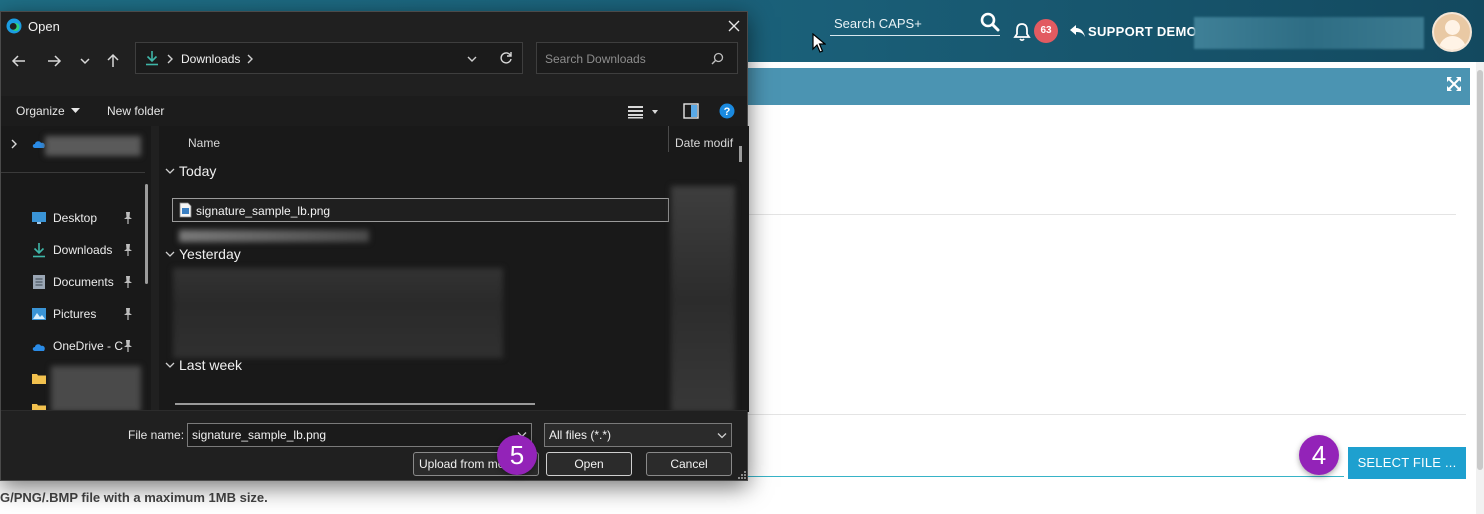 The image size is (1484, 514). Describe the element at coordinates (73, 172) in the screenshot. I see `pane-divider` at that location.